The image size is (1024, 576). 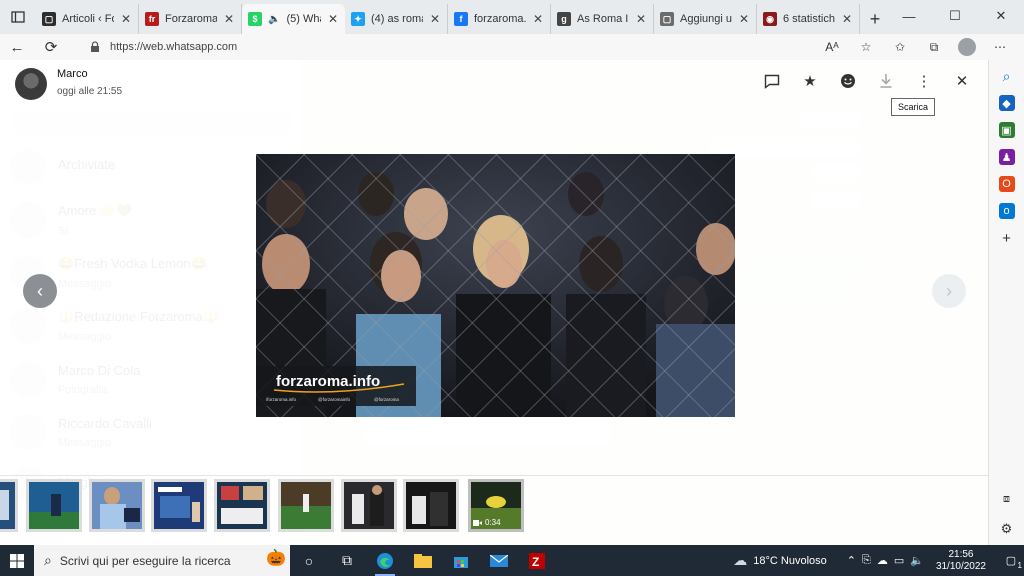 What do you see at coordinates (866, 47) in the screenshot?
I see `add-favorite-icon: ☆` at bounding box center [866, 47].